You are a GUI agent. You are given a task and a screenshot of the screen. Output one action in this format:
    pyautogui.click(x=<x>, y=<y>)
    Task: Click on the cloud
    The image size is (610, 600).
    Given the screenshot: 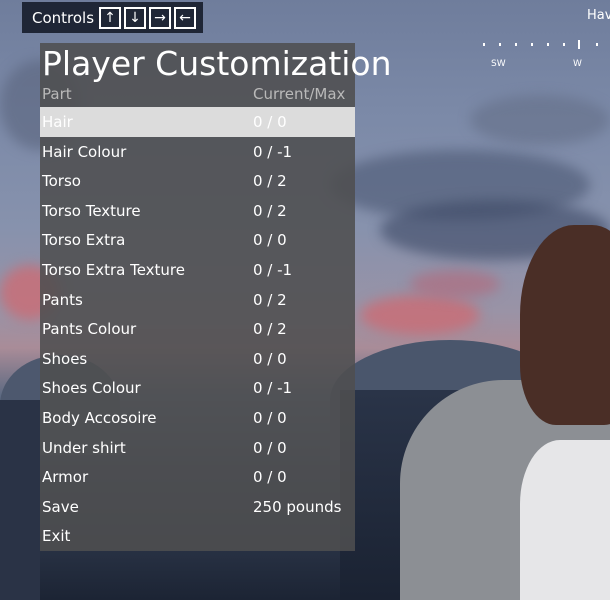 What is the action you would take?
    pyautogui.click(x=540, y=120)
    